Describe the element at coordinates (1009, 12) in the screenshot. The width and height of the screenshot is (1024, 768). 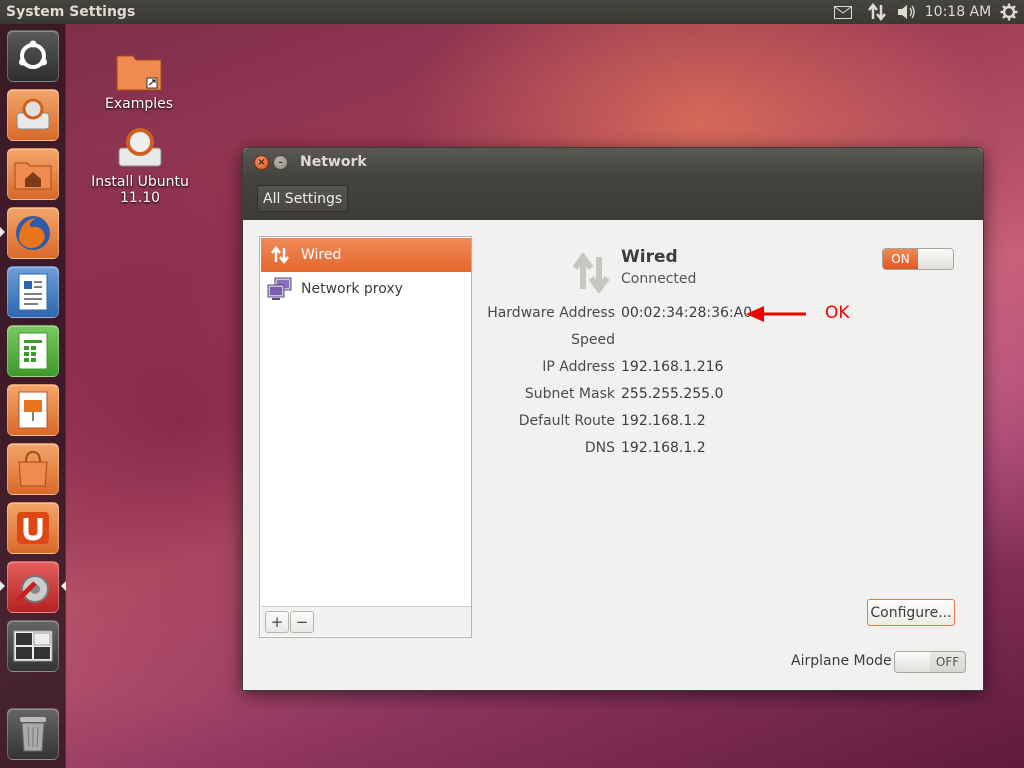
I see `gear-icon` at that location.